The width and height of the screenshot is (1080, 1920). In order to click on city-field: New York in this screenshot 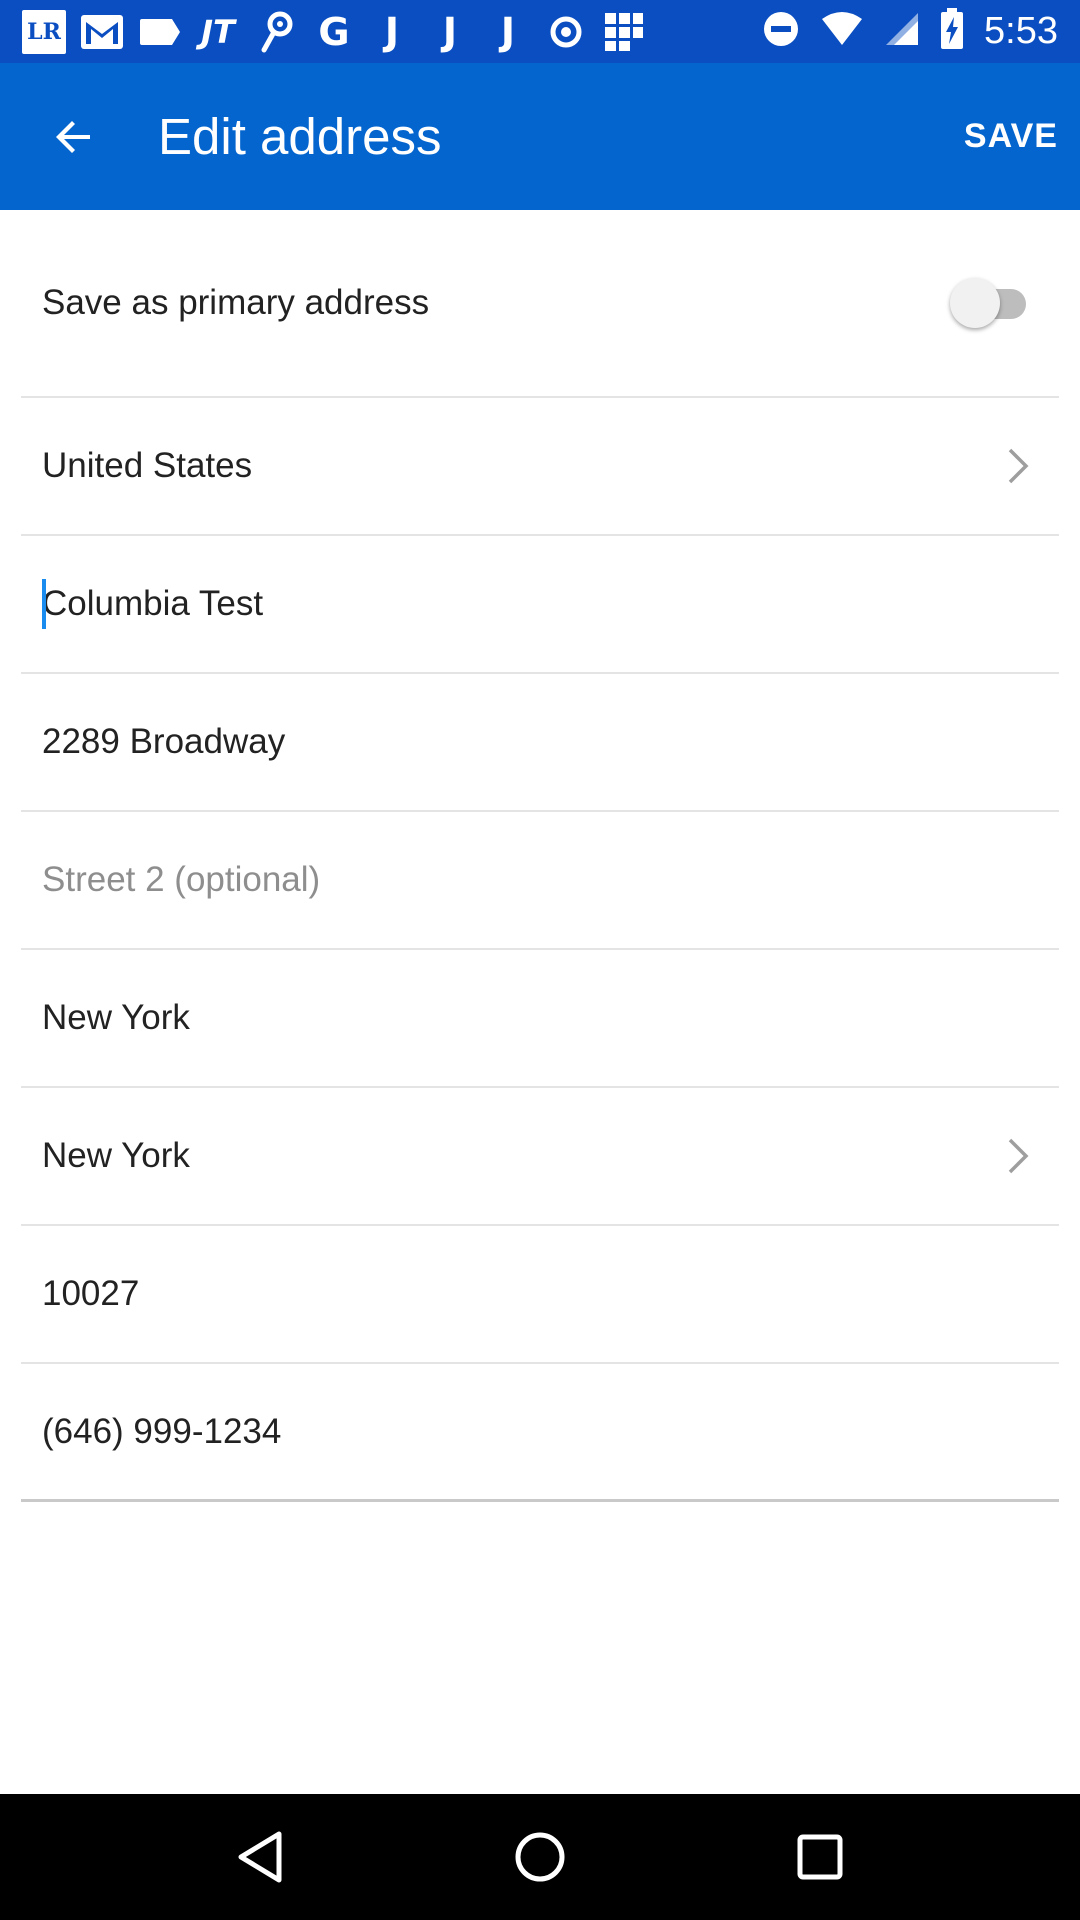, I will do `click(540, 1019)`.